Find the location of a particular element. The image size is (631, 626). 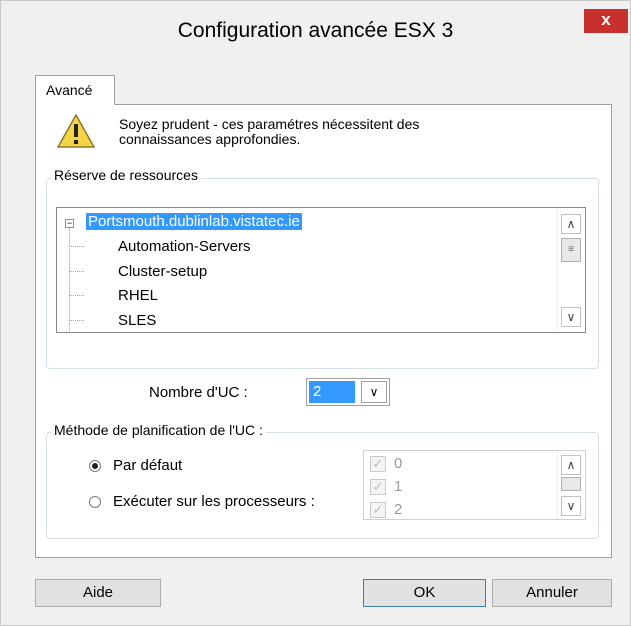

radio-default-label: Par défaut is located at coordinates (147, 465).